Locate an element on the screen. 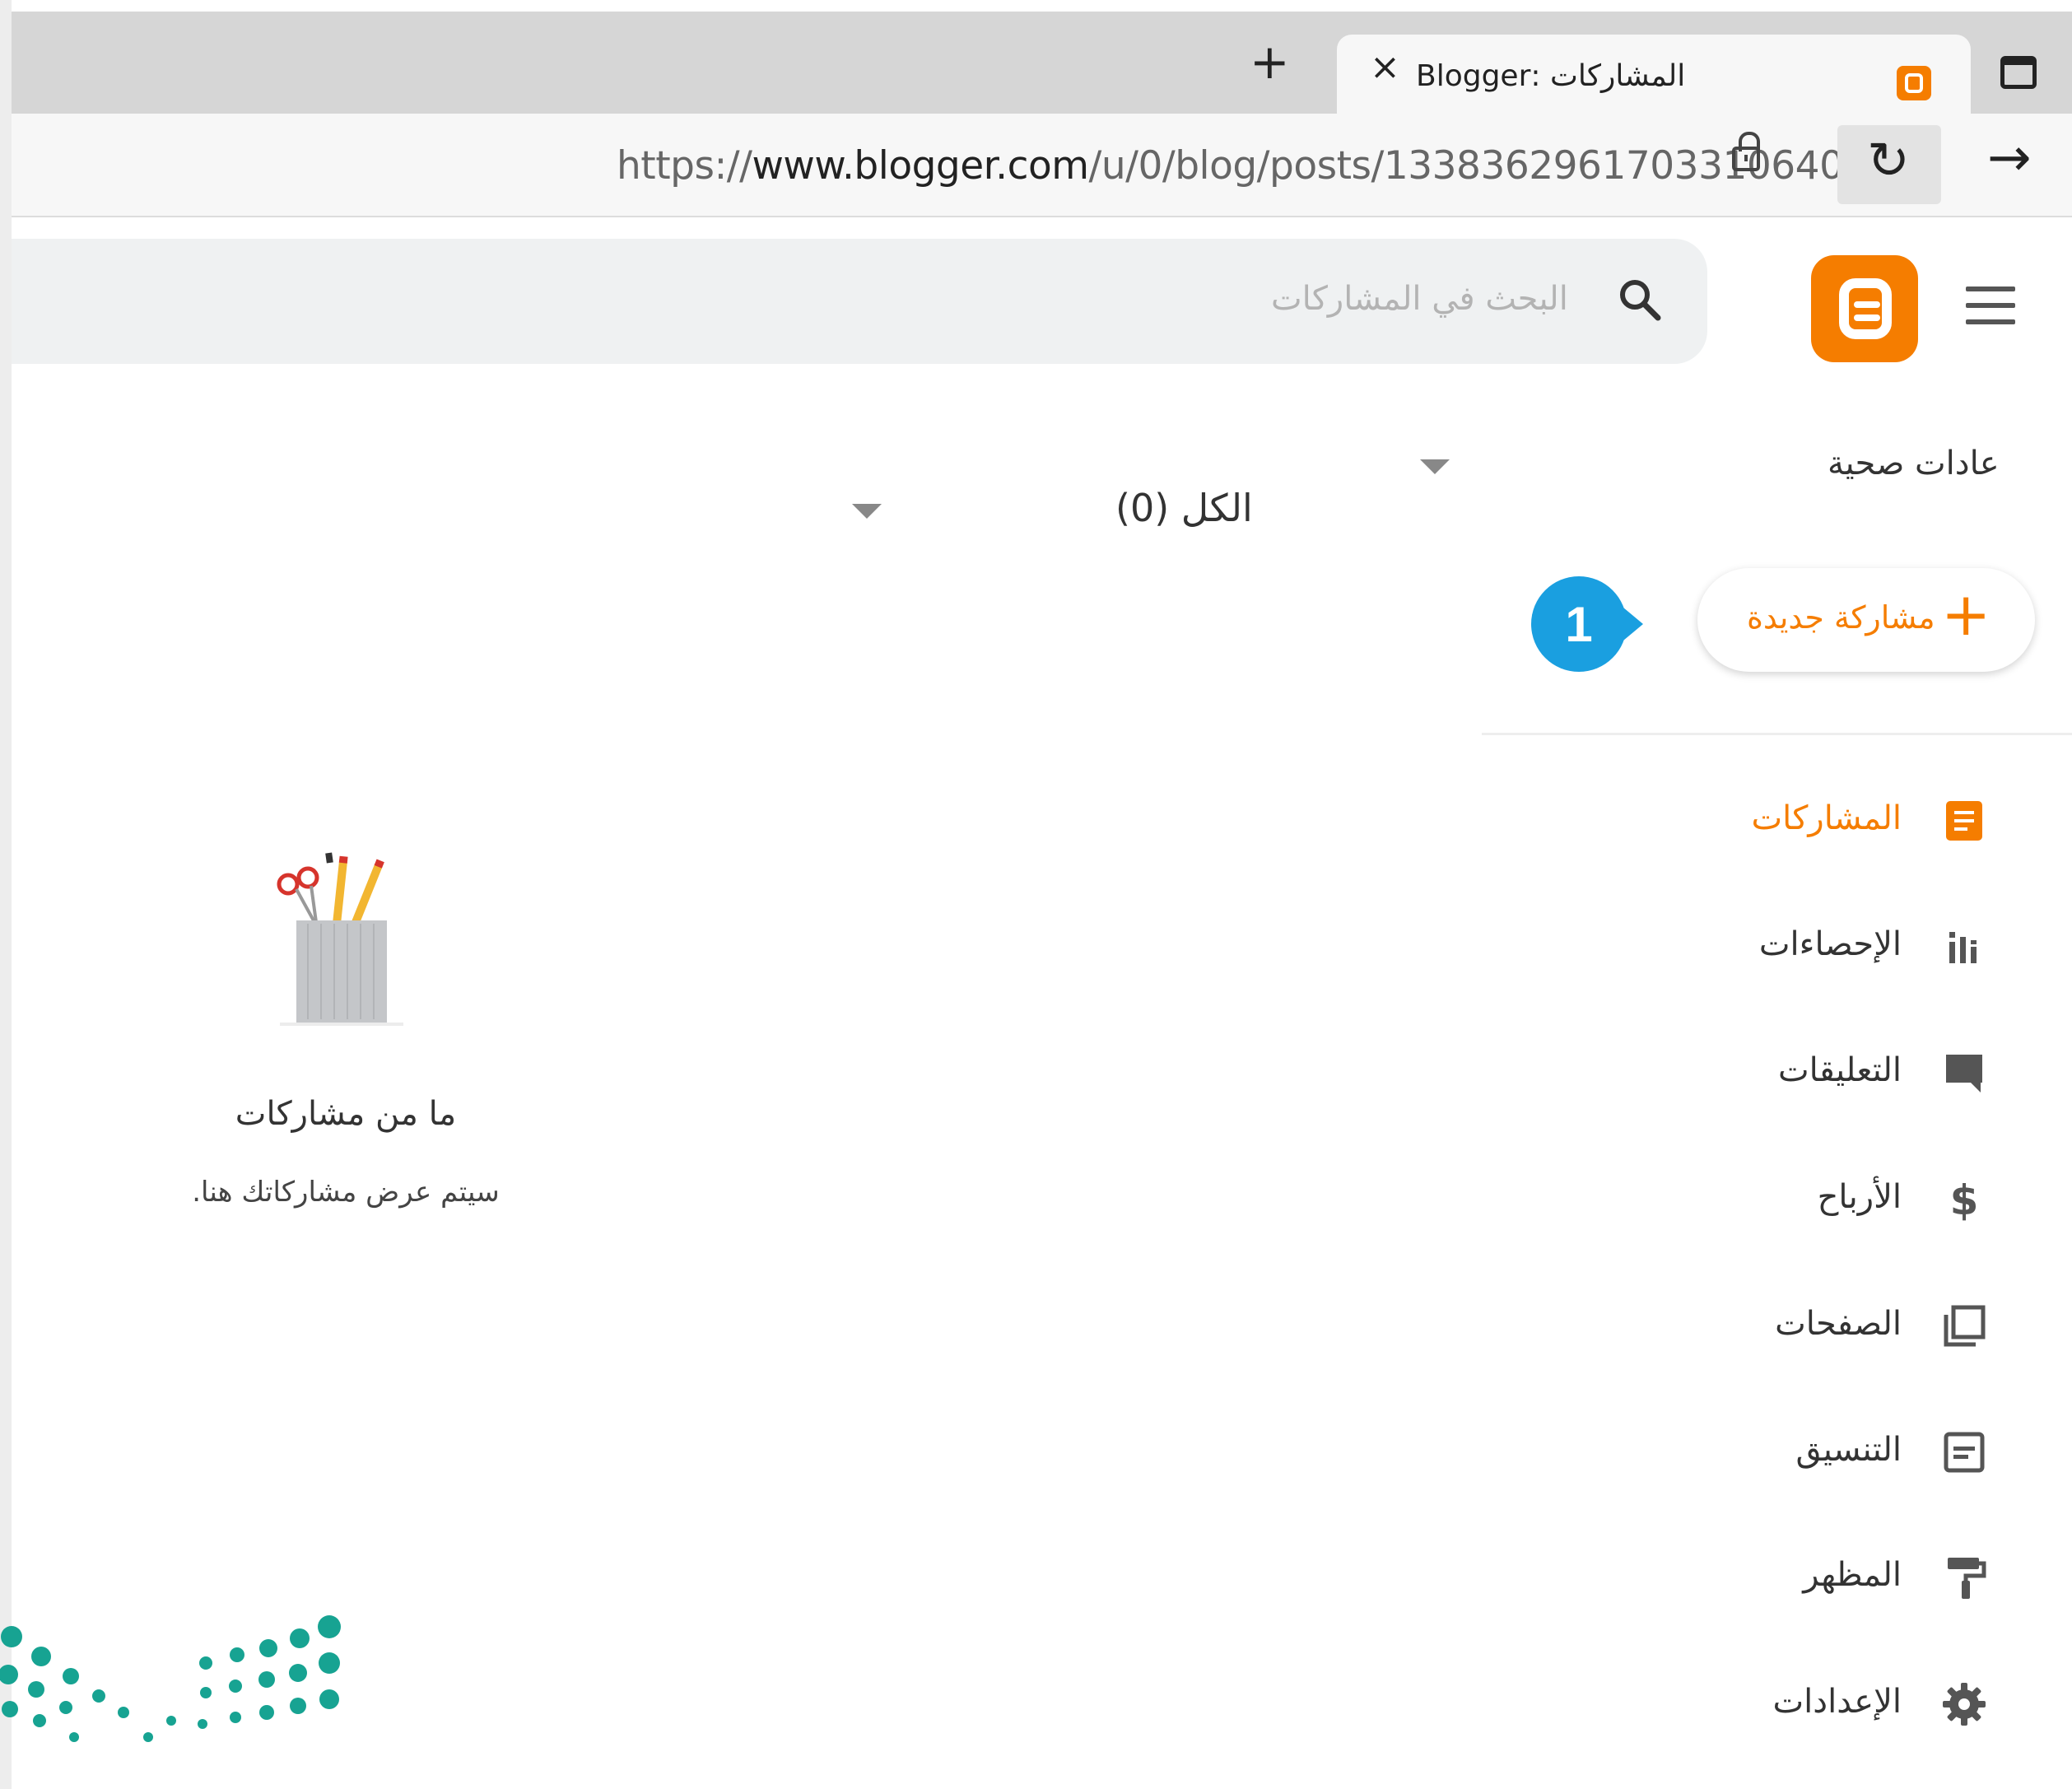 The width and height of the screenshot is (2072, 1789). blogger-favicon-icon is located at coordinates (1914, 83).